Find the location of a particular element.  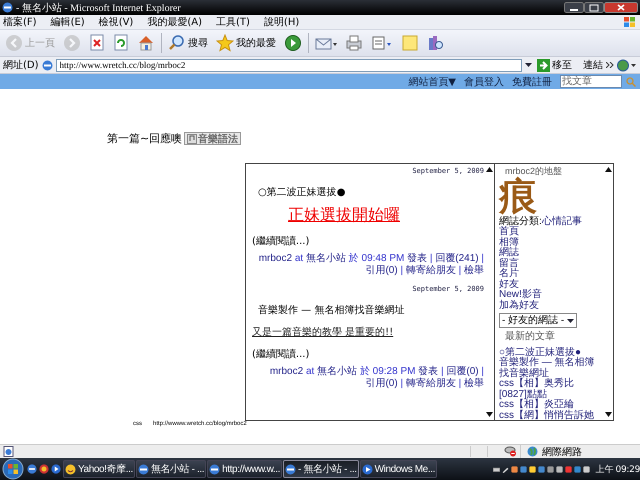

address-field: http://www.wretch.cc/blog/mrboc2 is located at coordinates (289, 65).